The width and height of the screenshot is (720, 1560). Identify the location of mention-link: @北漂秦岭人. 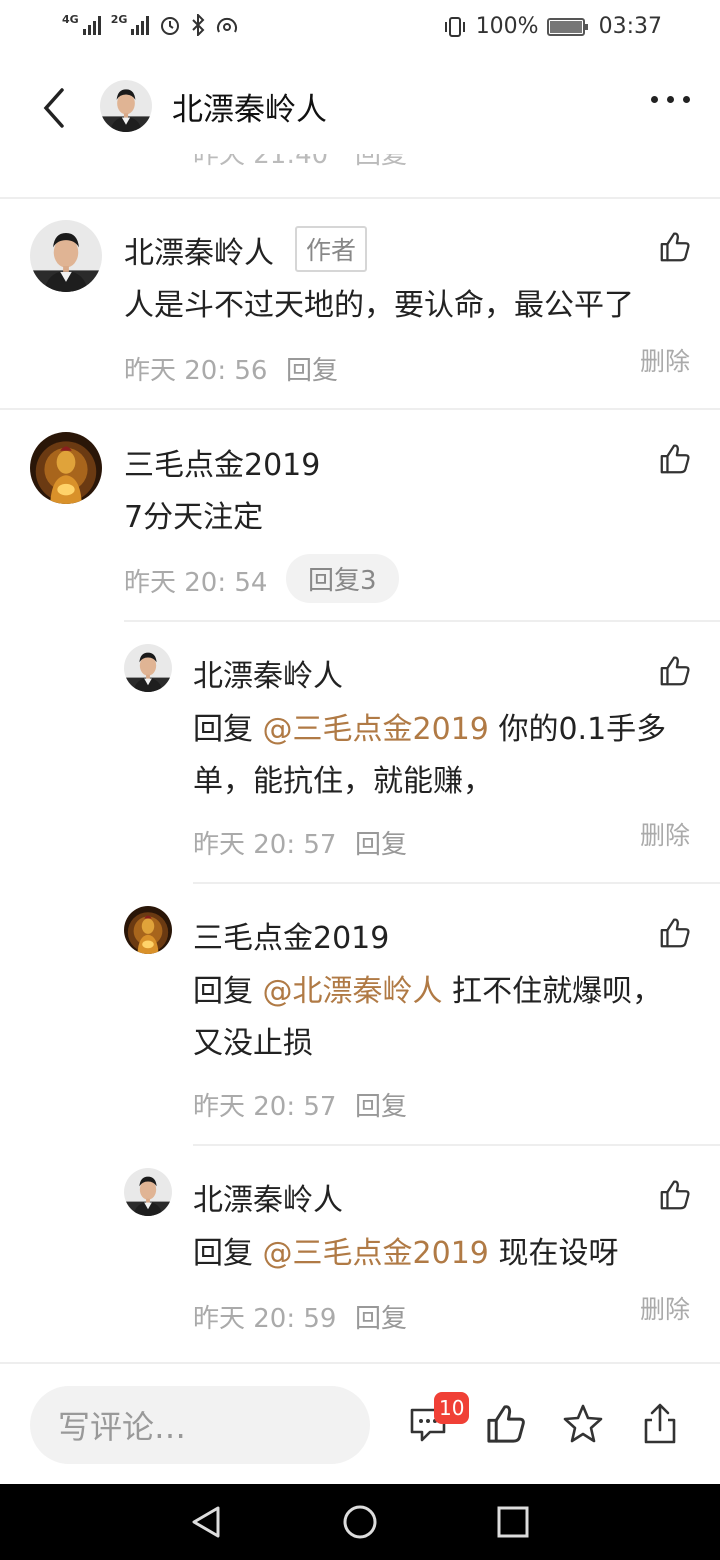
(353, 991).